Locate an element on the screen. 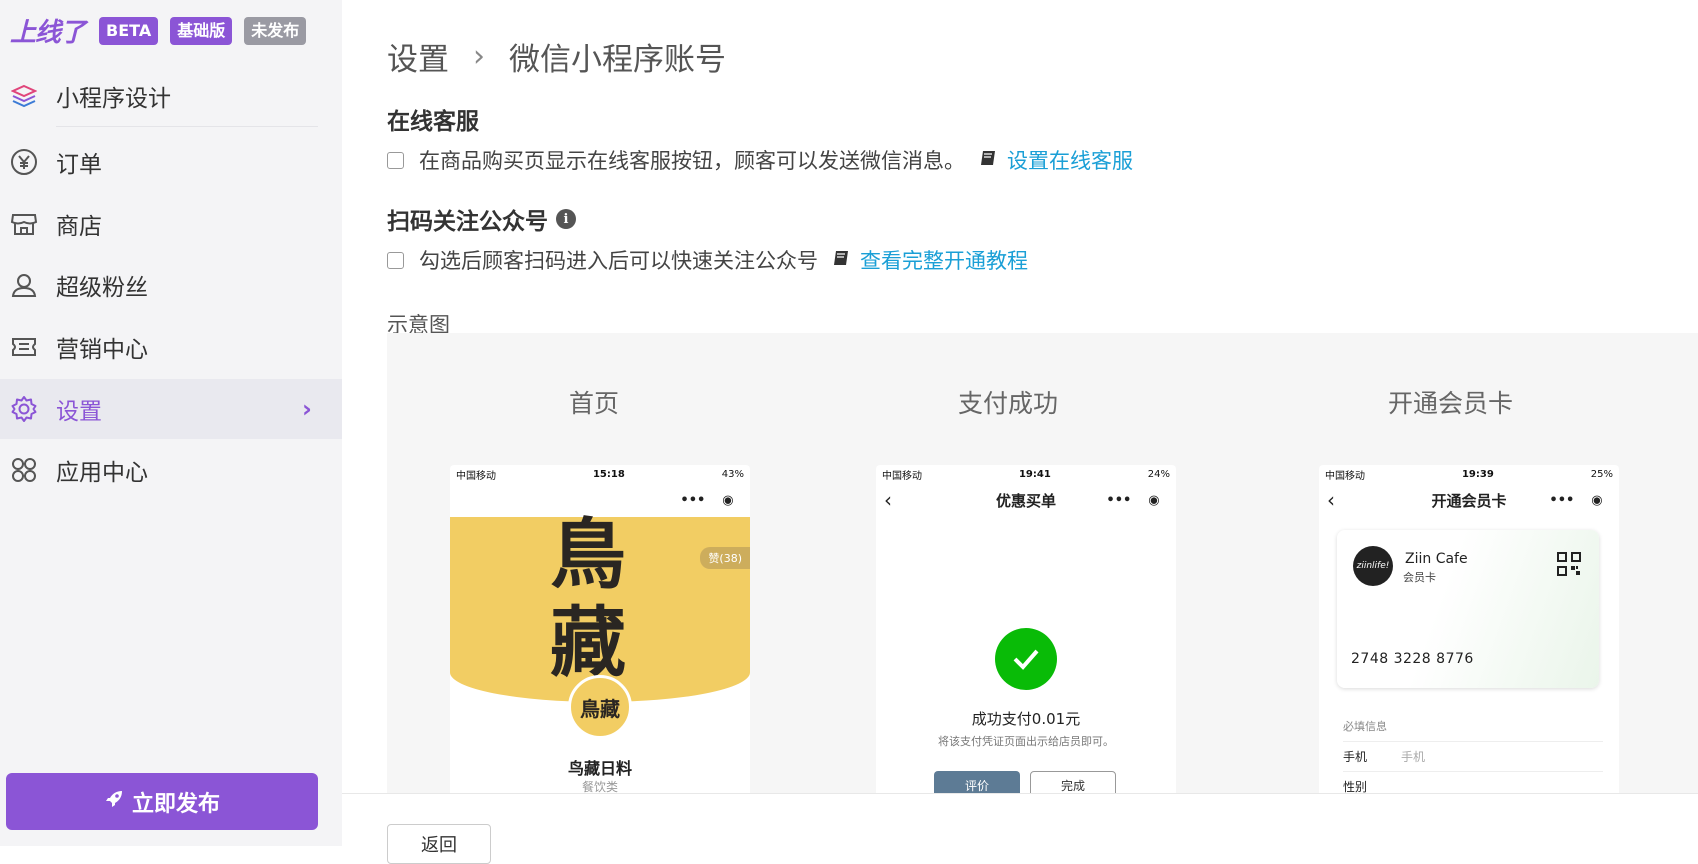  status-time: 15:18 is located at coordinates (608, 474).